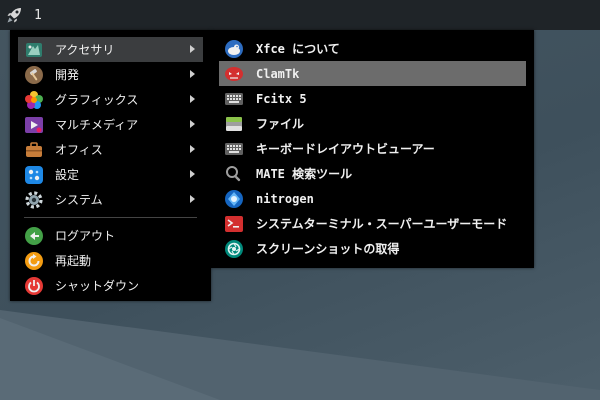 The height and width of the screenshot is (400, 600). I want to click on menu-item-label: オフィス, so click(79, 150).